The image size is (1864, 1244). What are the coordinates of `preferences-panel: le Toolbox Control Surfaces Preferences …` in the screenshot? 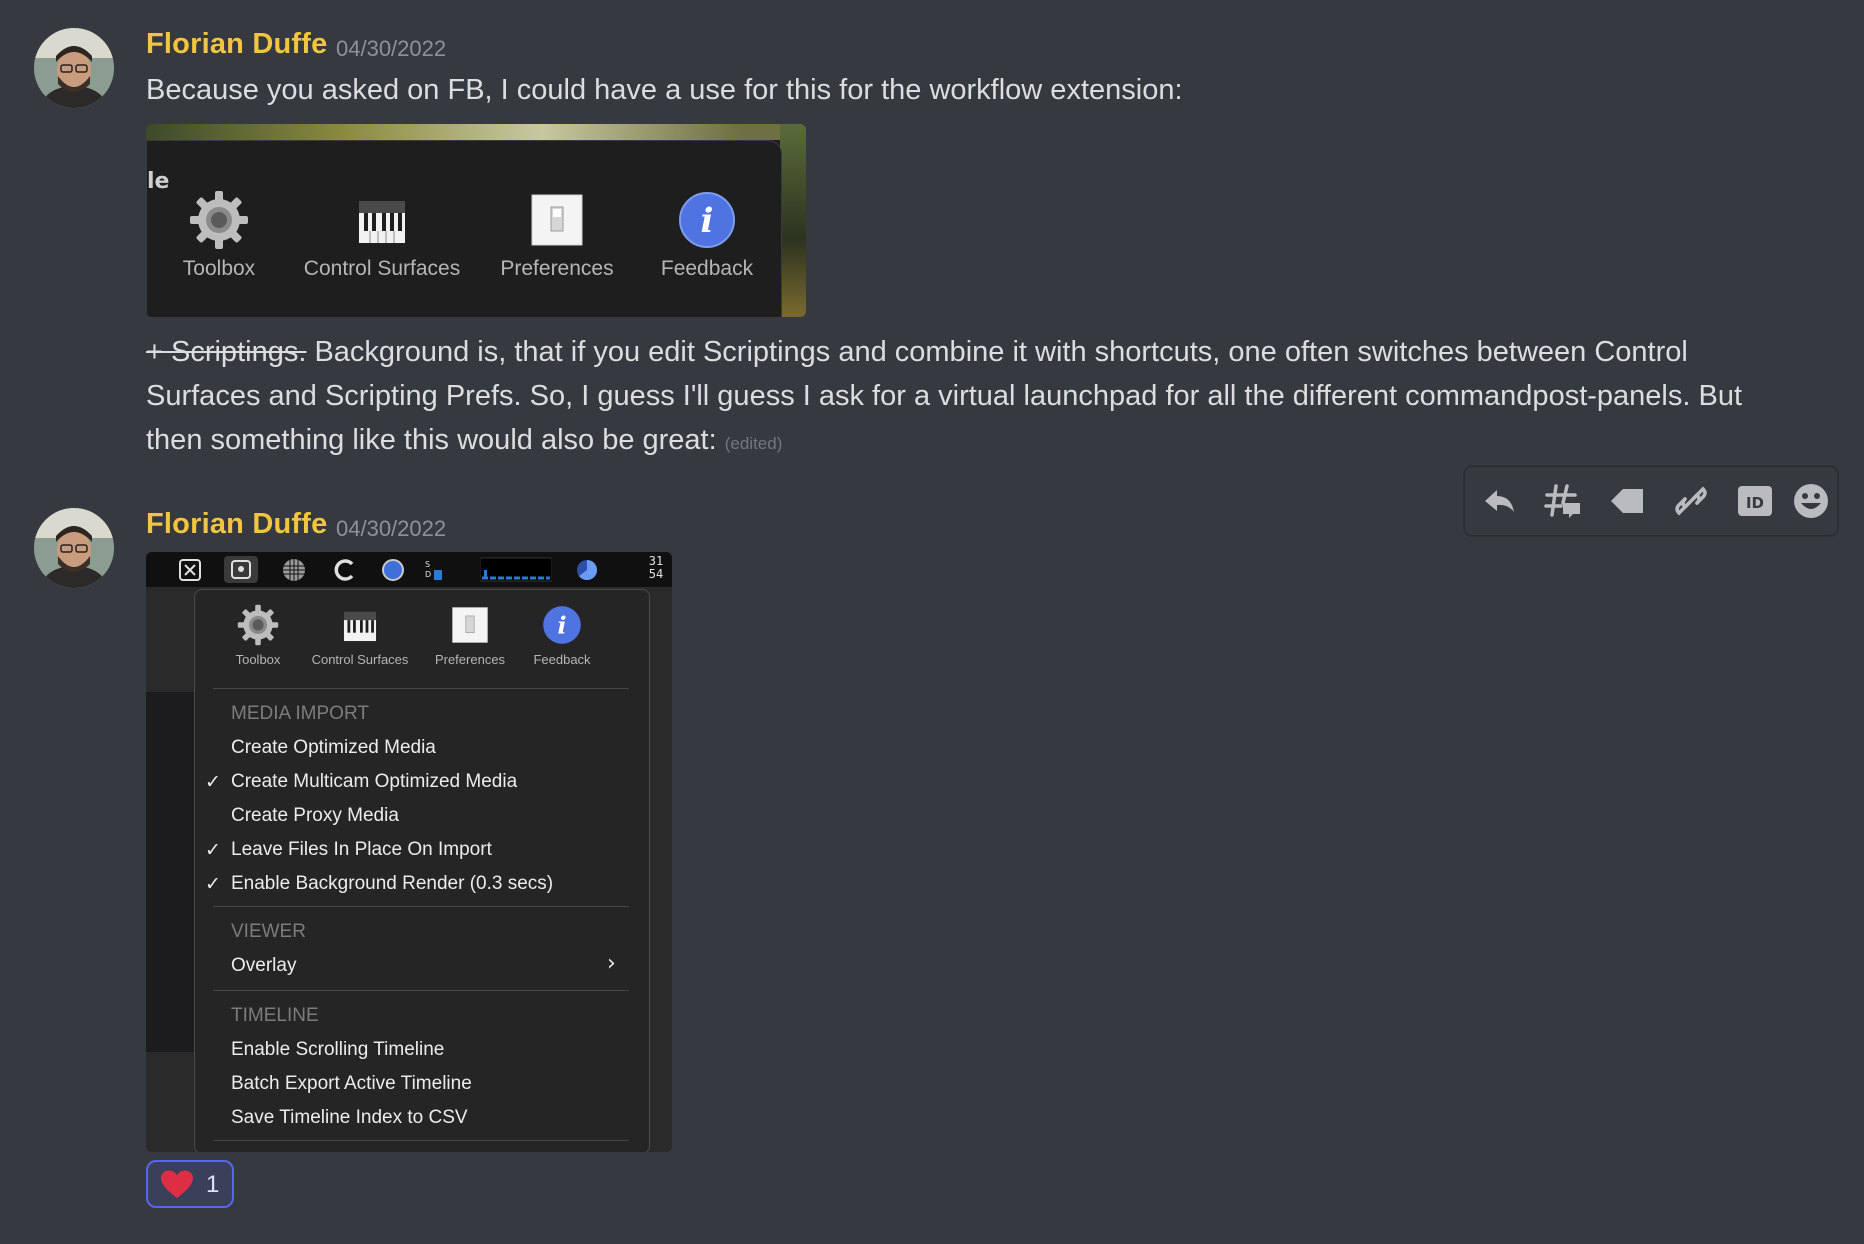 It's located at (464, 228).